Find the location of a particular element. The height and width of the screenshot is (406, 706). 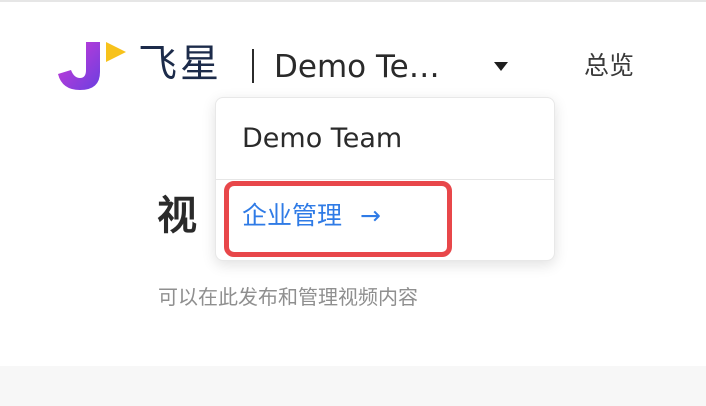

top-rule is located at coordinates (353, 1).